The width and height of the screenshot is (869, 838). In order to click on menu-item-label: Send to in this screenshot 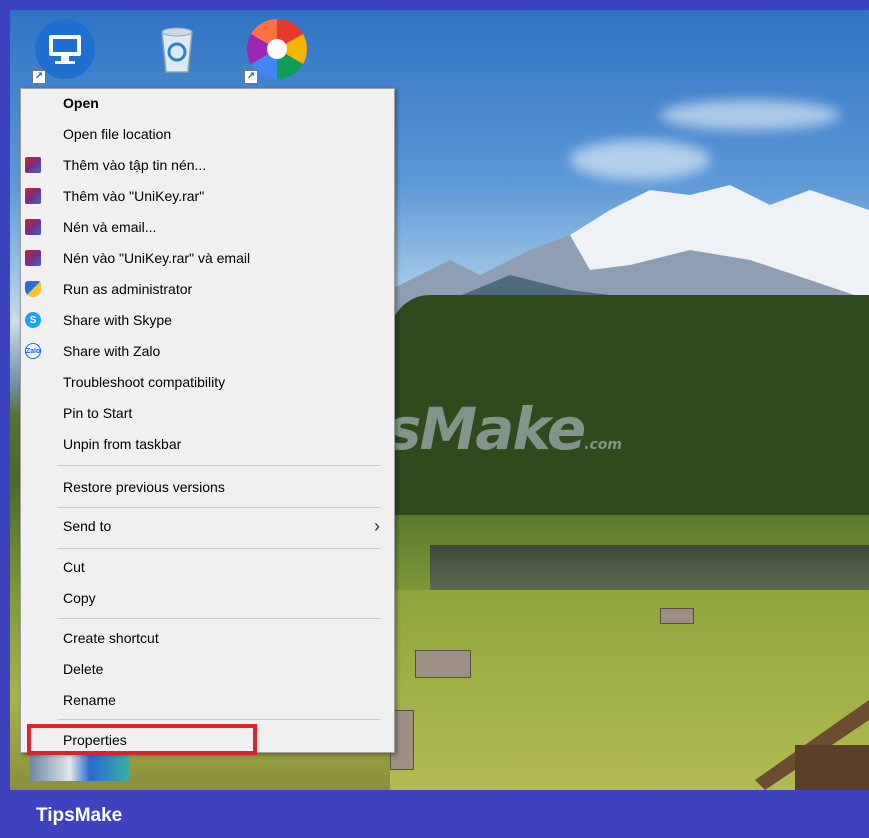, I will do `click(87, 526)`.